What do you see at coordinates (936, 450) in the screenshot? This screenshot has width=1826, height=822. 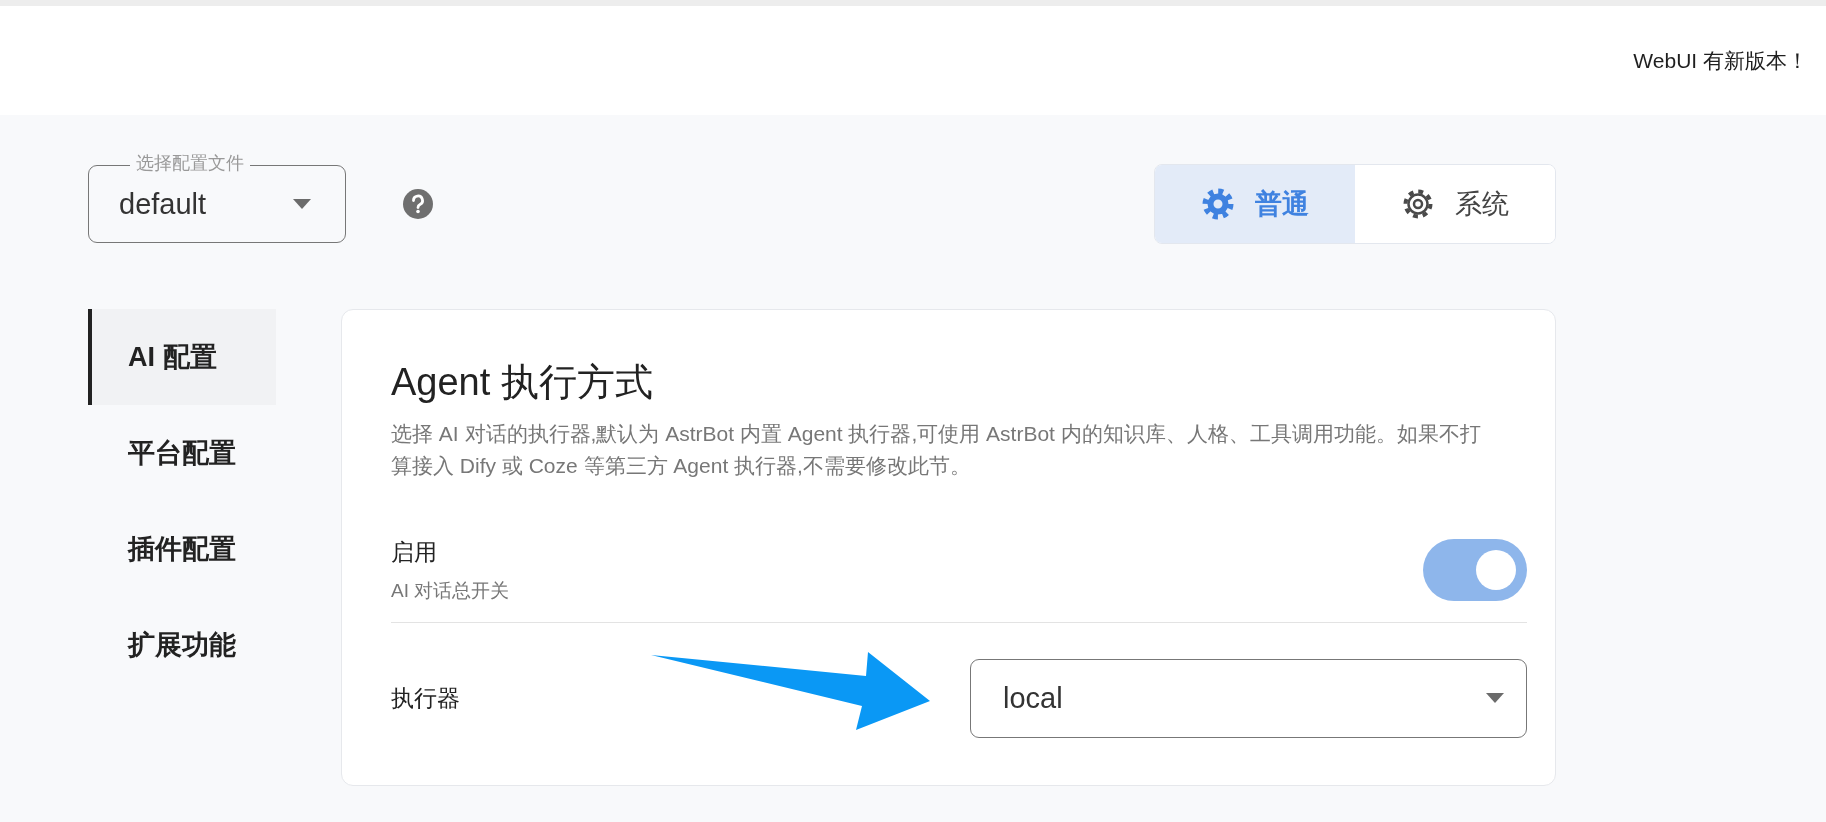 I see `section-description: 选择 AI 对话的执行器,默认为 AstrBot 内置 Agent 执行器,可使用 AstrBot 内的知识库、人格、工具调用功能。如果不打算接入 Dify 或 Coze 等第三方 Agent 执行器,不需要修改此节。` at bounding box center [936, 450].